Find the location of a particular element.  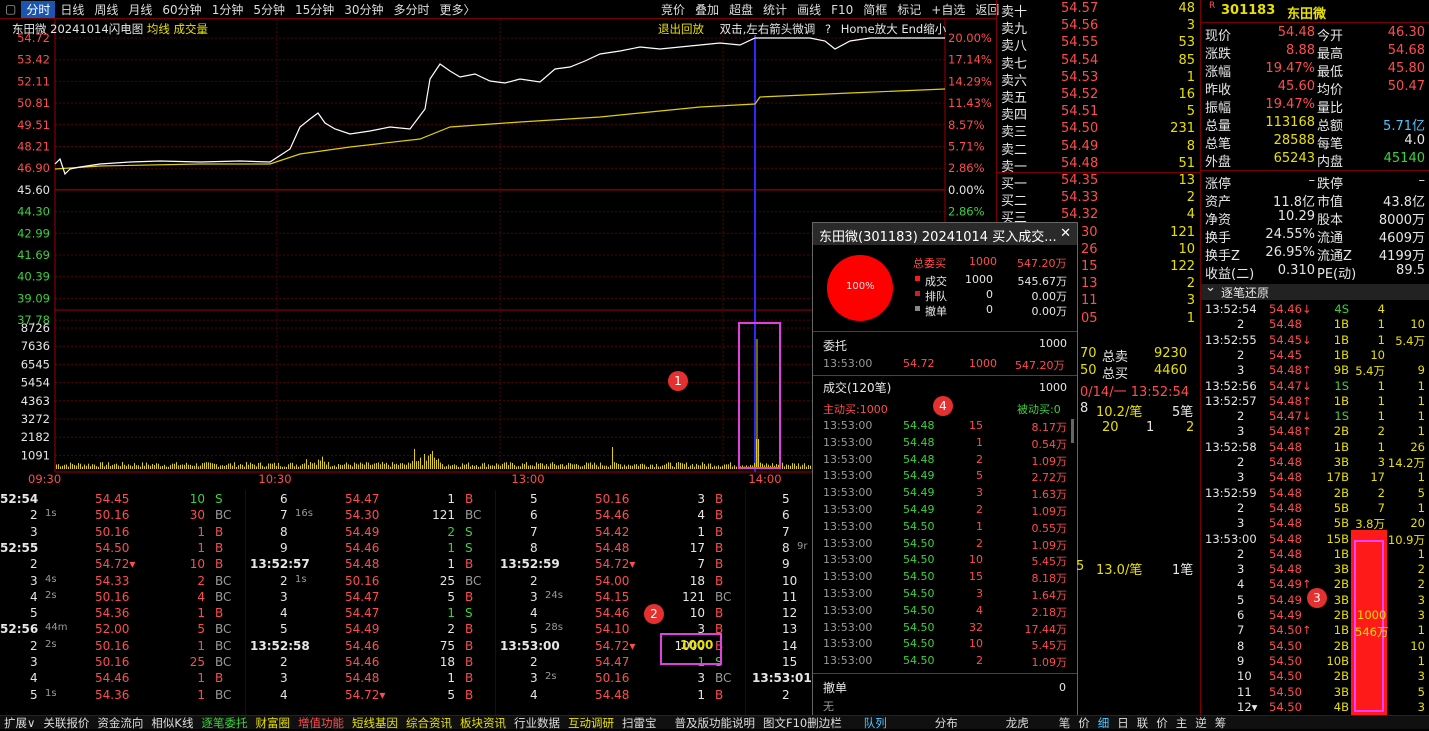

popup-header: 东田微(301183) 20241014 买入成交... ✕ is located at coordinates (945, 234).